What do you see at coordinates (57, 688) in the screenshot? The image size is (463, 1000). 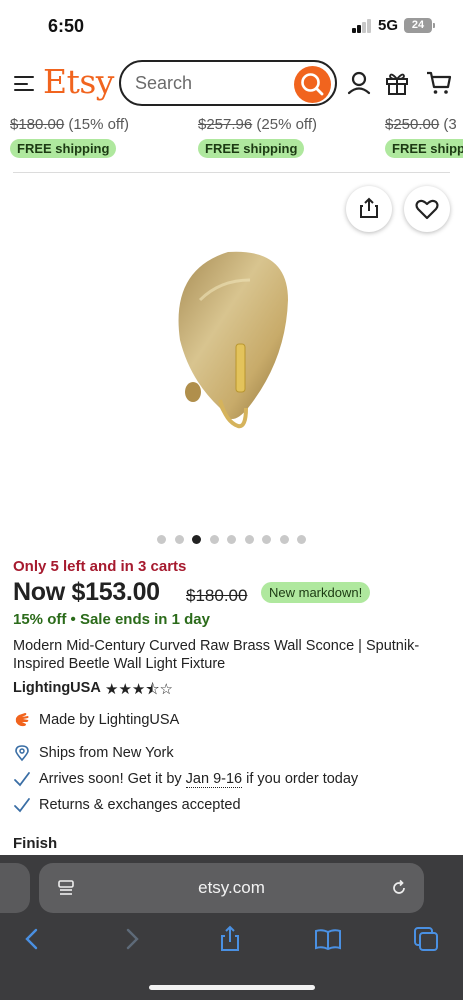 I see `shop-name-link: LightingUSA` at bounding box center [57, 688].